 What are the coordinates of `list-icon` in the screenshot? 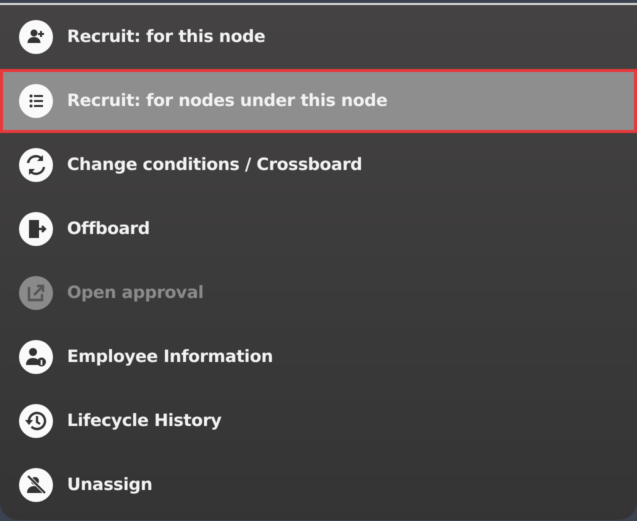 It's located at (36, 101).